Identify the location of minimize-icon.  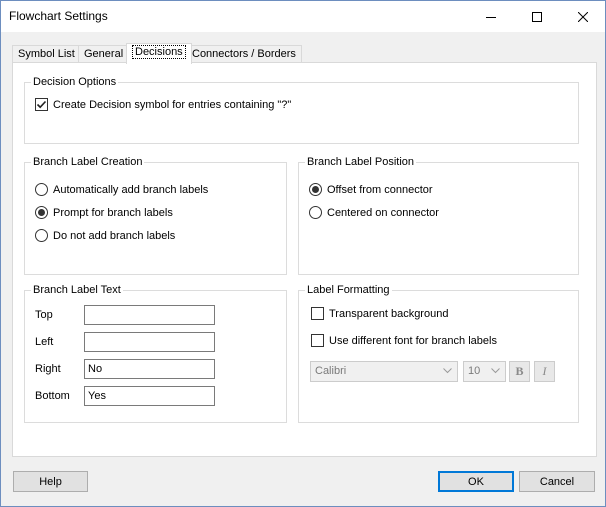
(491, 17).